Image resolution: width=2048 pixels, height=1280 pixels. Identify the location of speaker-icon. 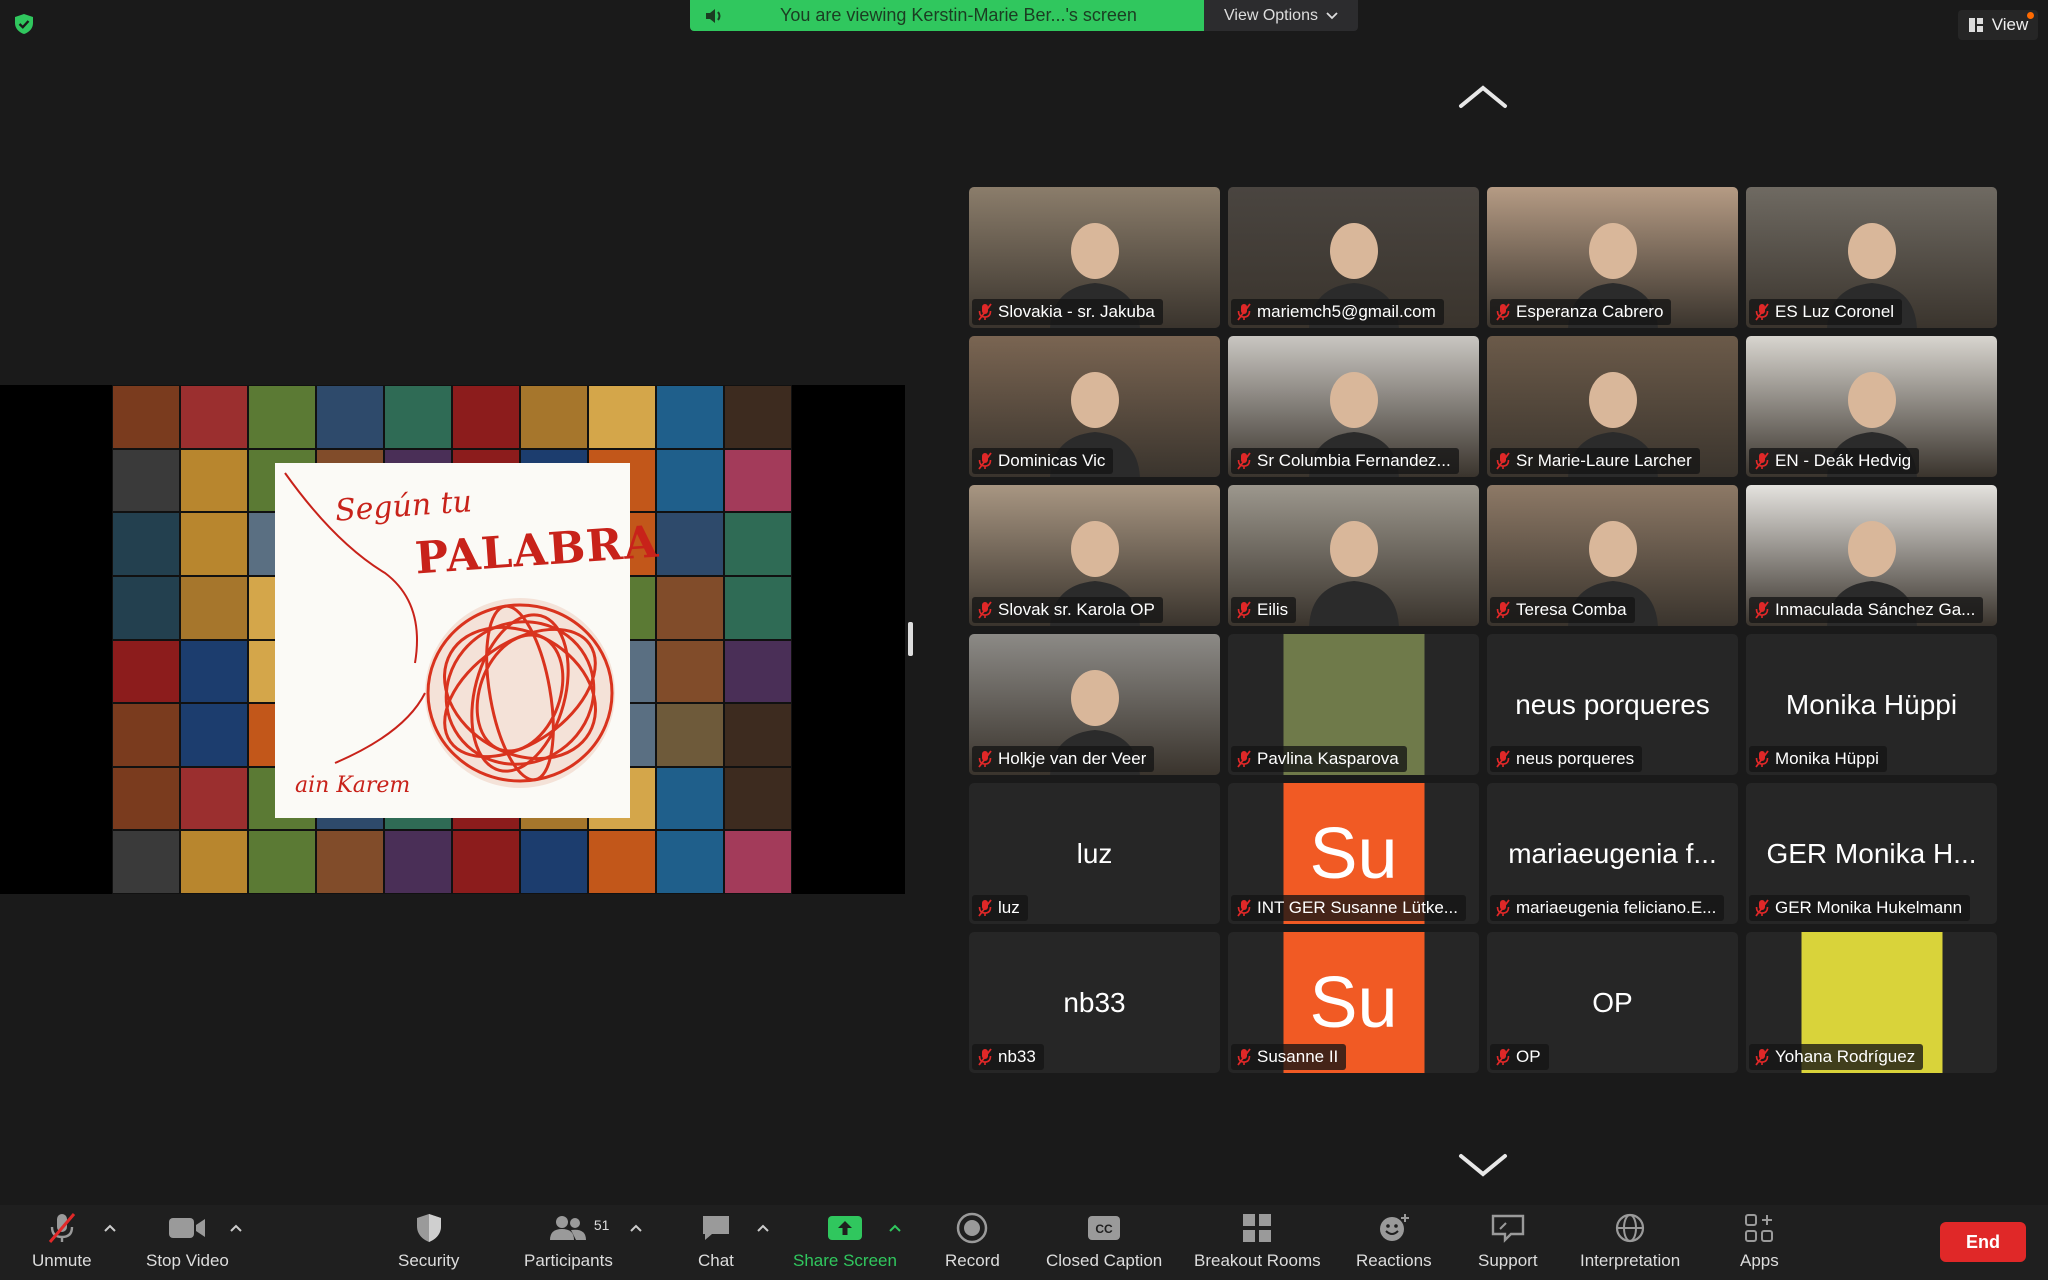
(714, 16).